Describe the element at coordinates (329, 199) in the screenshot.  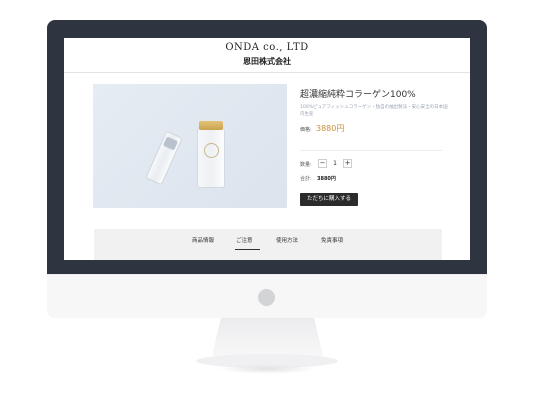
I see `buy-now-button: ただちに購入する` at that location.